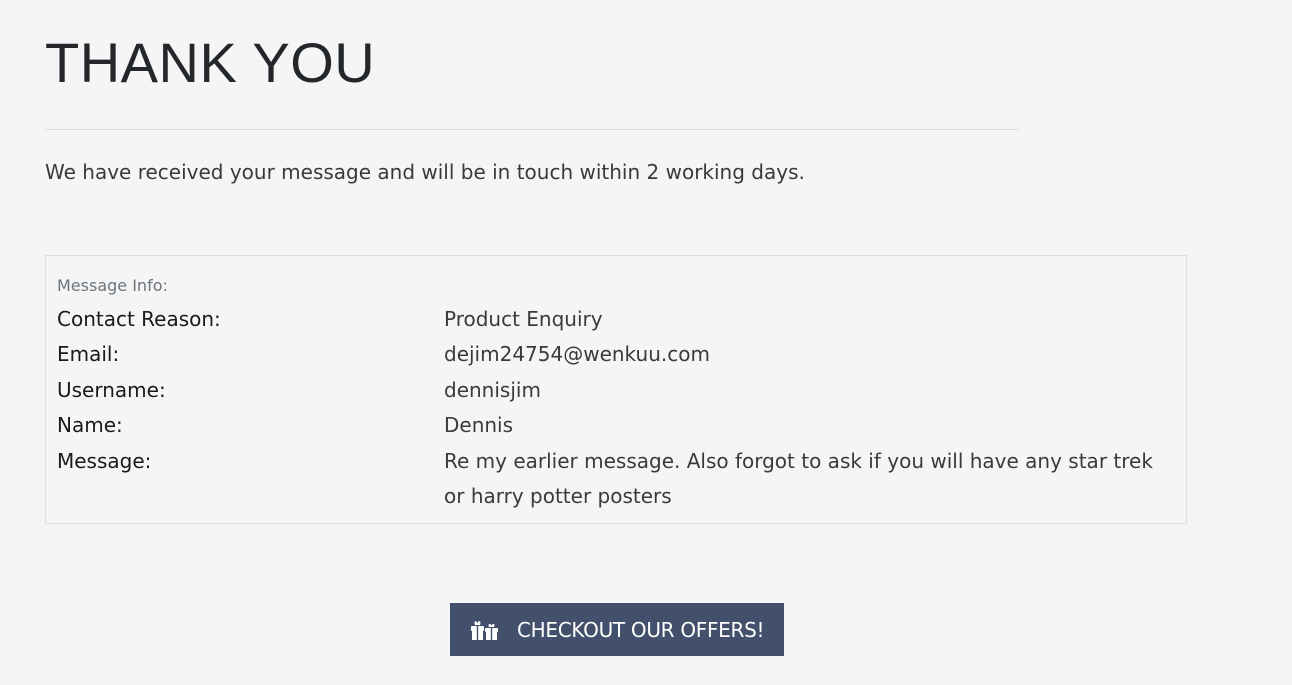  What do you see at coordinates (577, 354) in the screenshot?
I see `email-value: dejim24754@wenkuu.com` at bounding box center [577, 354].